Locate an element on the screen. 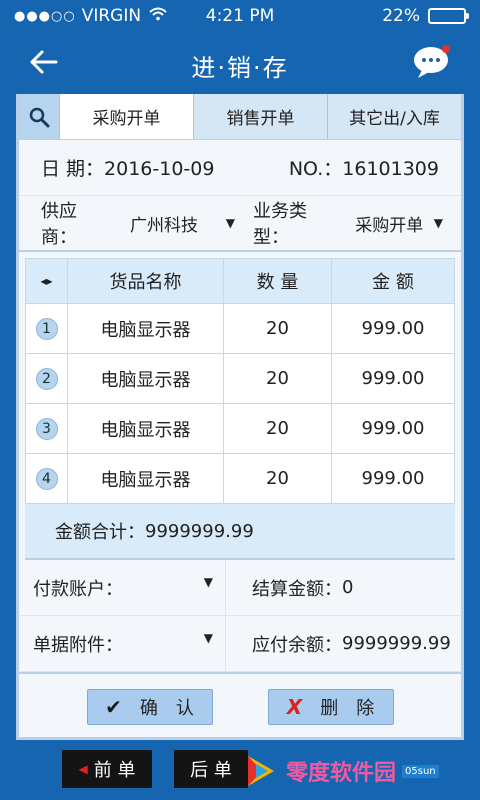 The image size is (480, 800). watermark: 零度软件园 05sun is located at coordinates (362, 771).